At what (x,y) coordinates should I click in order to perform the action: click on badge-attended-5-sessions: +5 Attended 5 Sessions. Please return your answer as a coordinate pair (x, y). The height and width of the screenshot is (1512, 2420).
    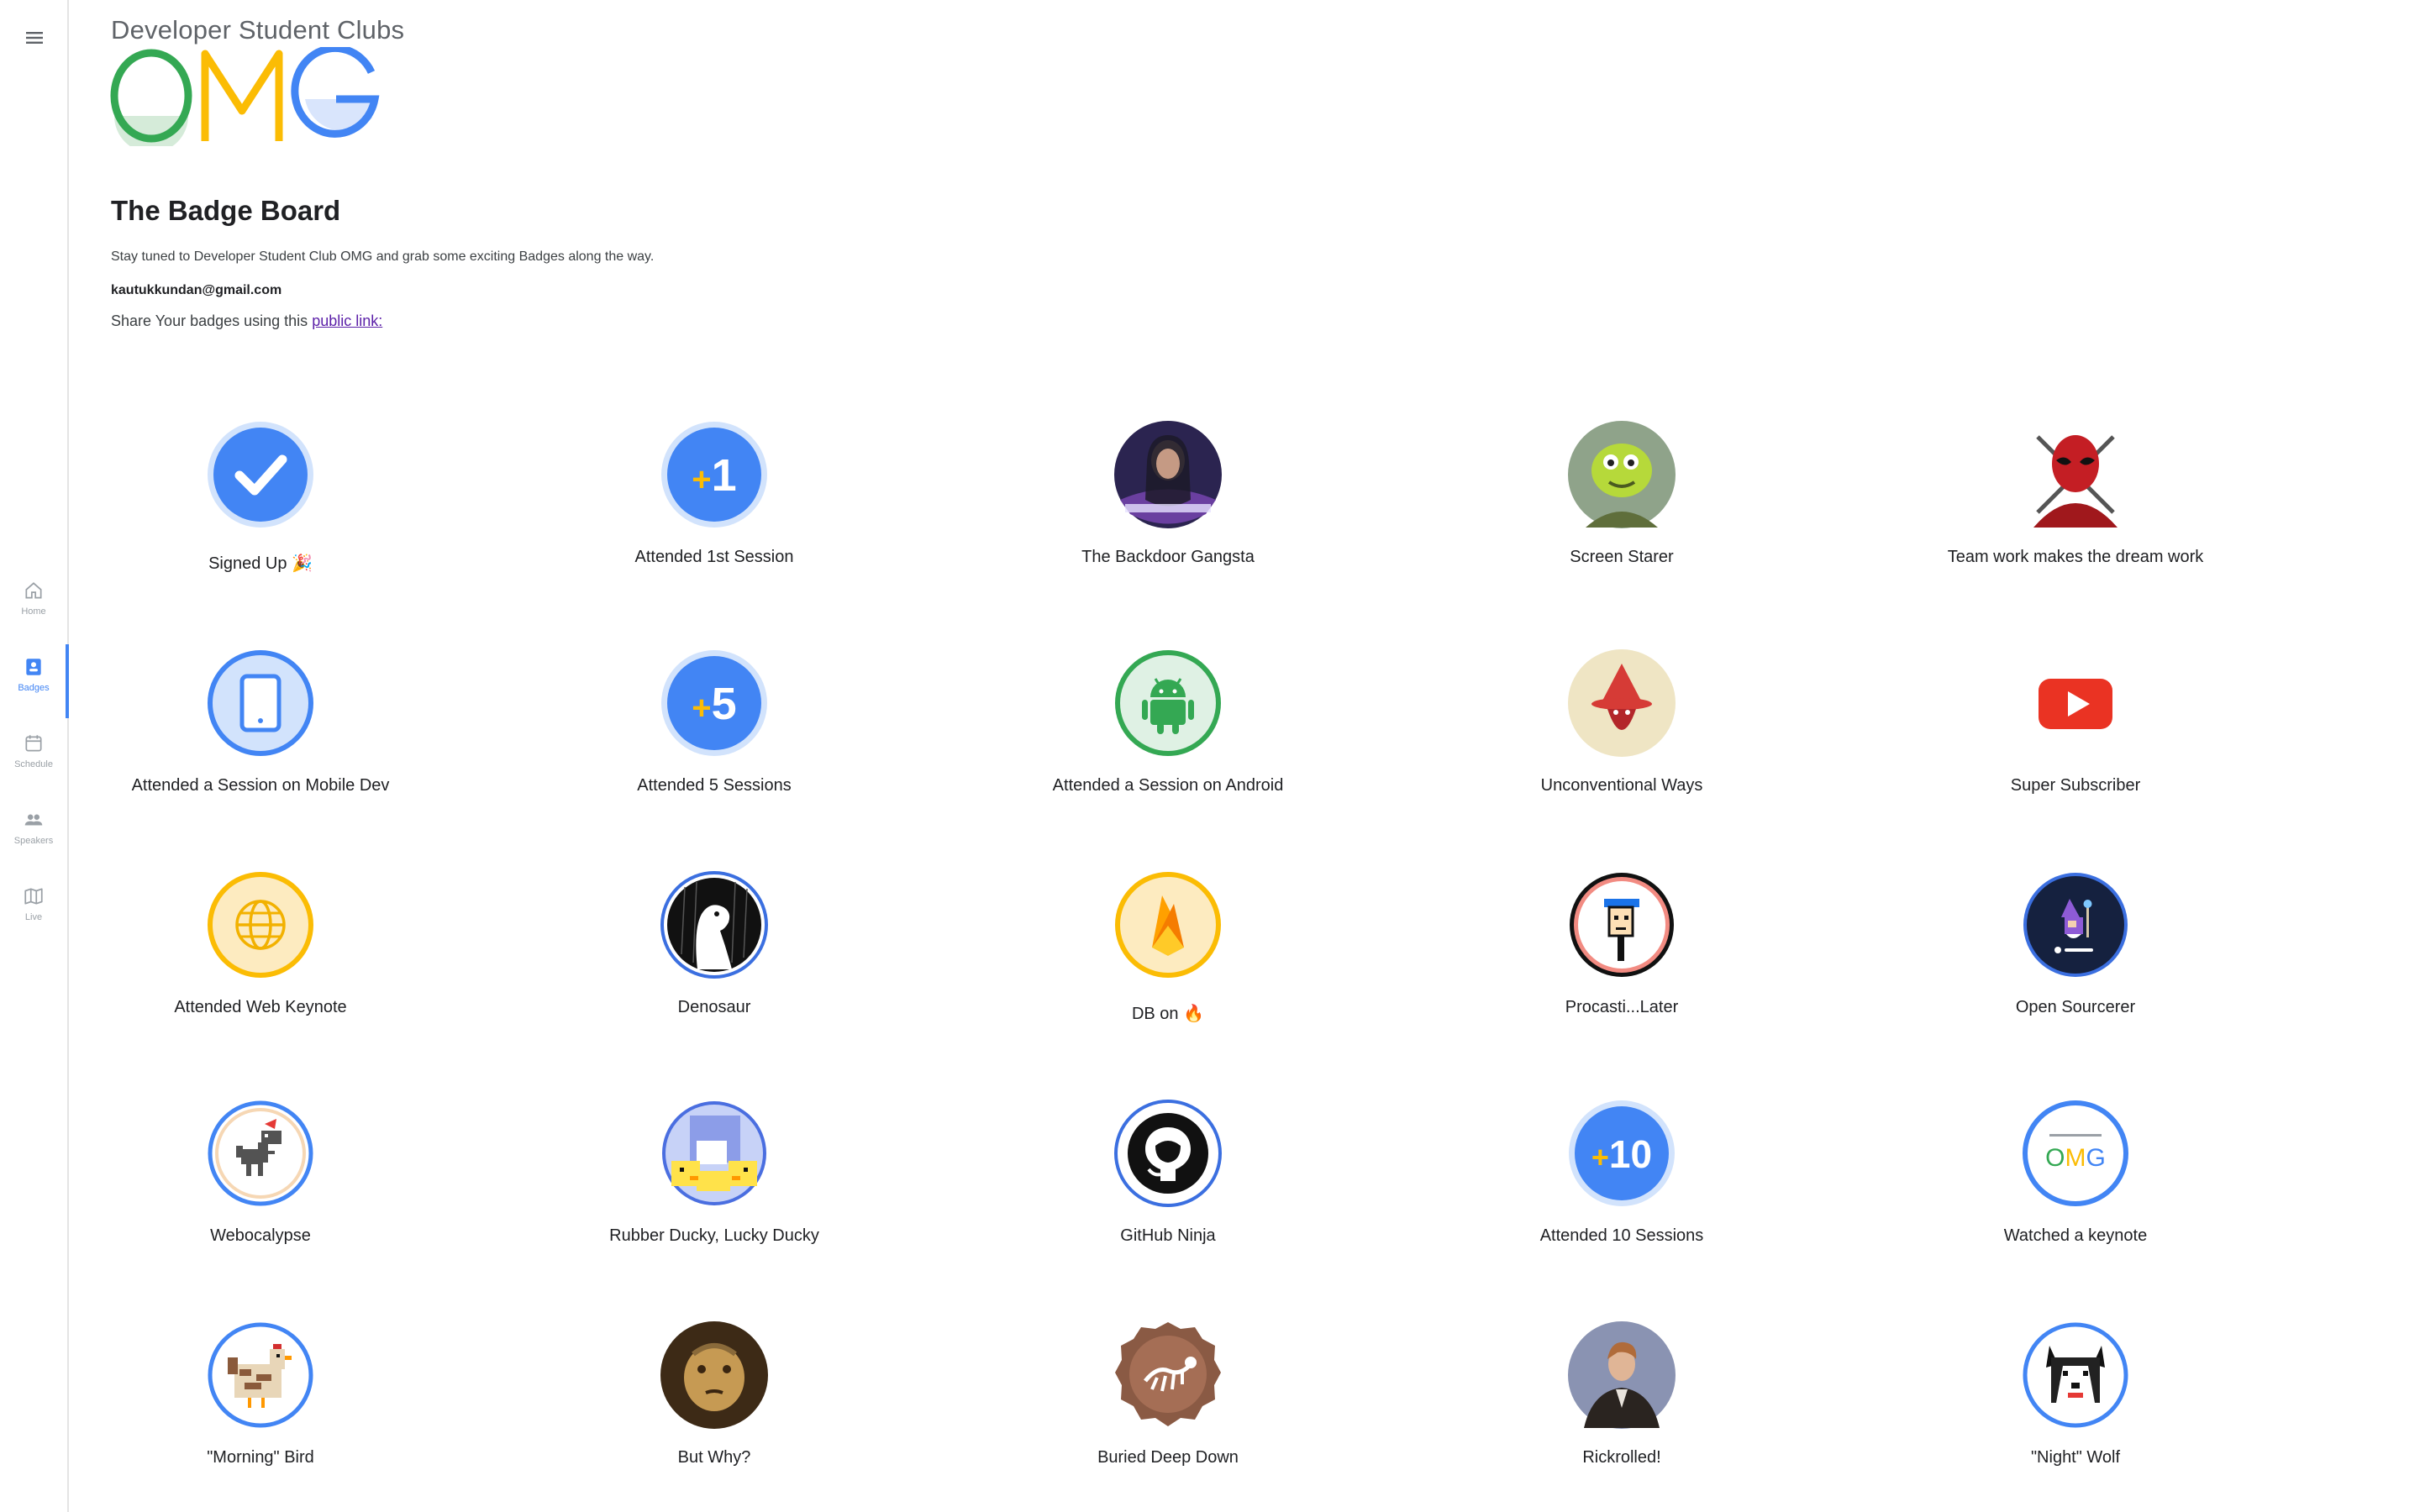
    Looking at the image, I should click on (714, 721).